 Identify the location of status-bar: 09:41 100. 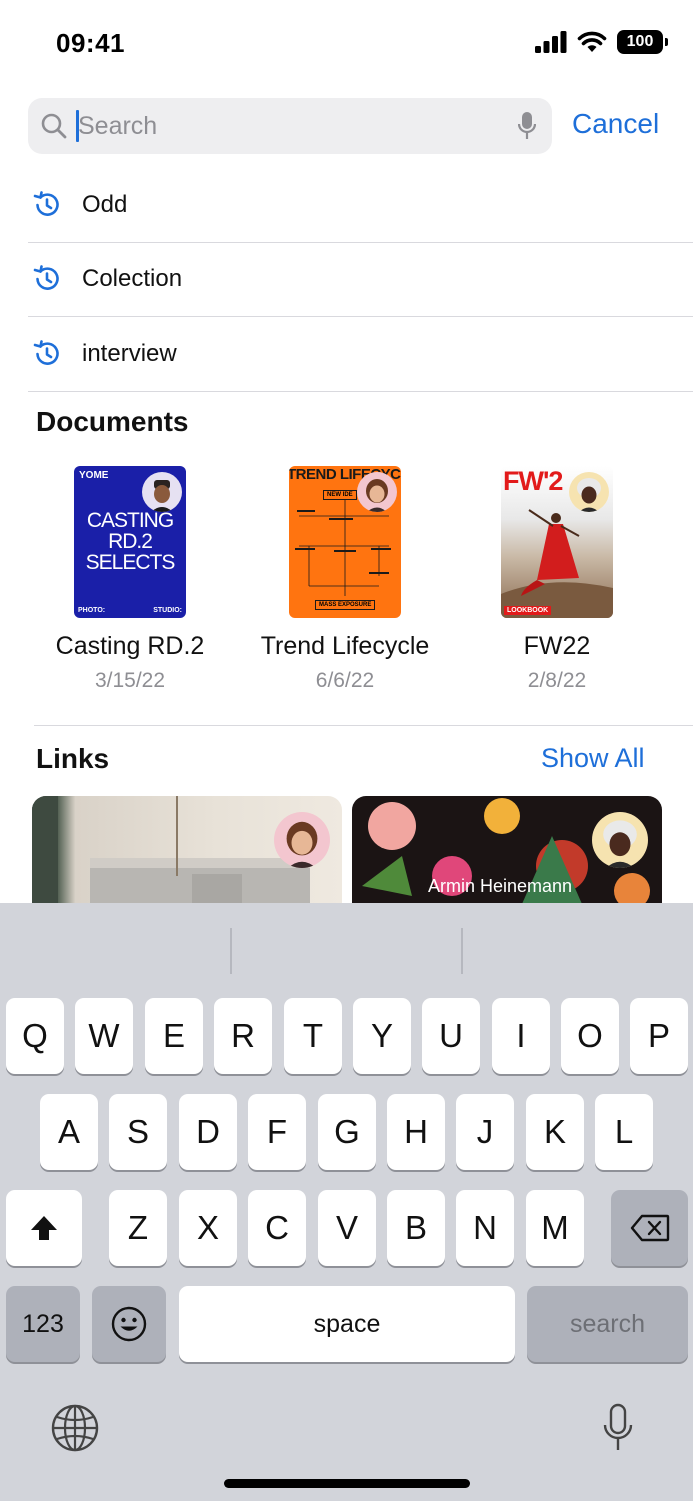
(346, 45).